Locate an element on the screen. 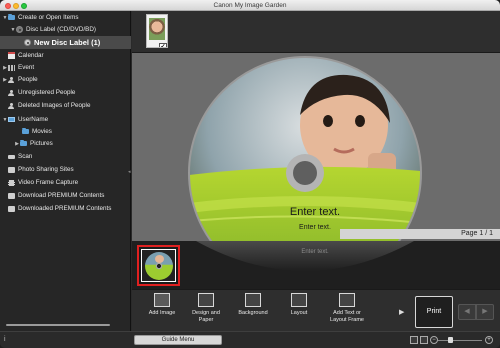  sidebar-item-pictures: ▶ Pictures is located at coordinates (65, 143).